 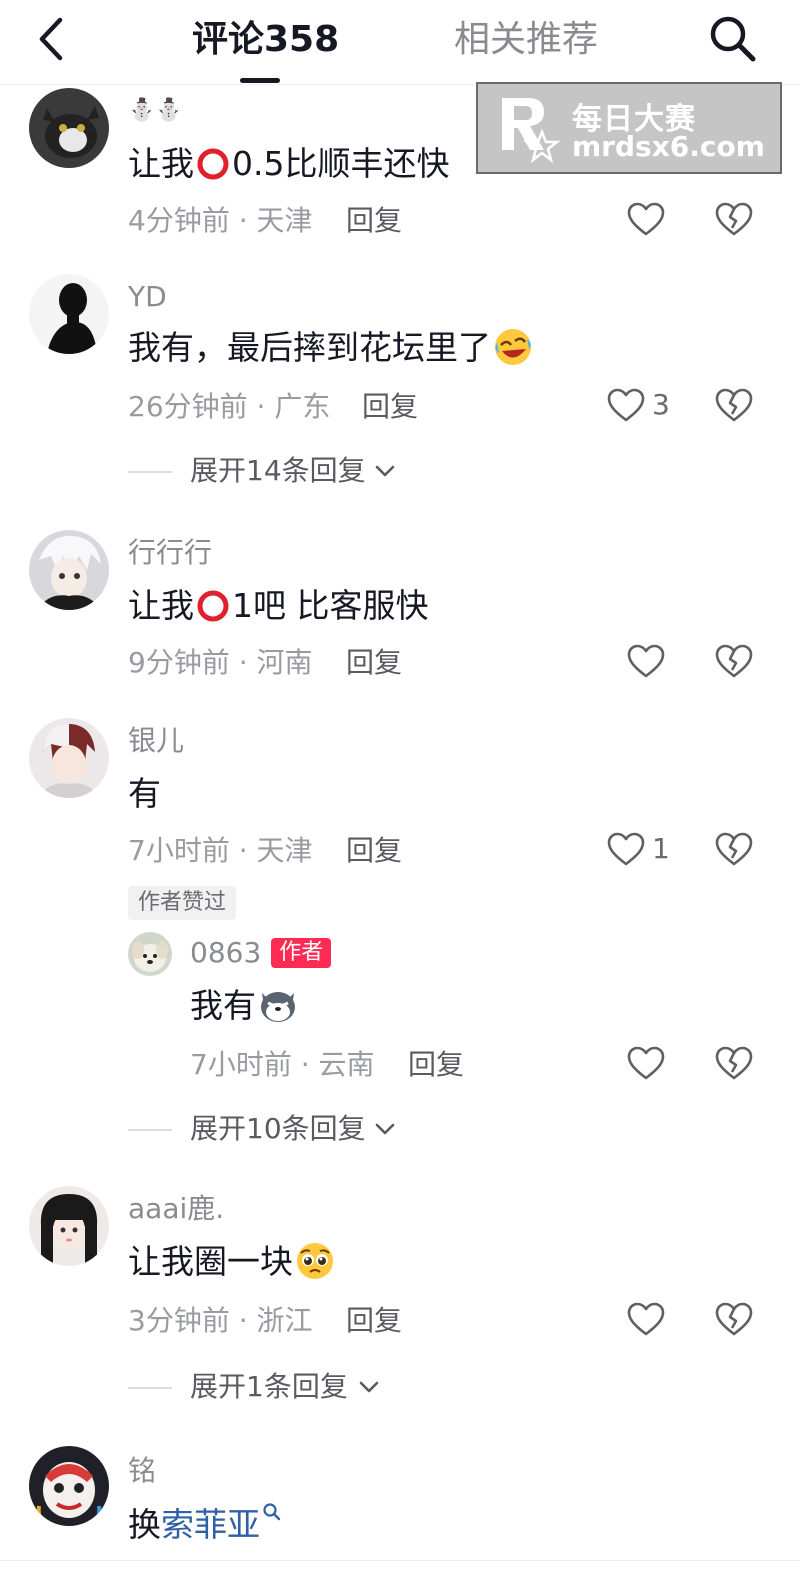 I want to click on top-bar: 评论358 相关推荐, so click(x=400, y=42).